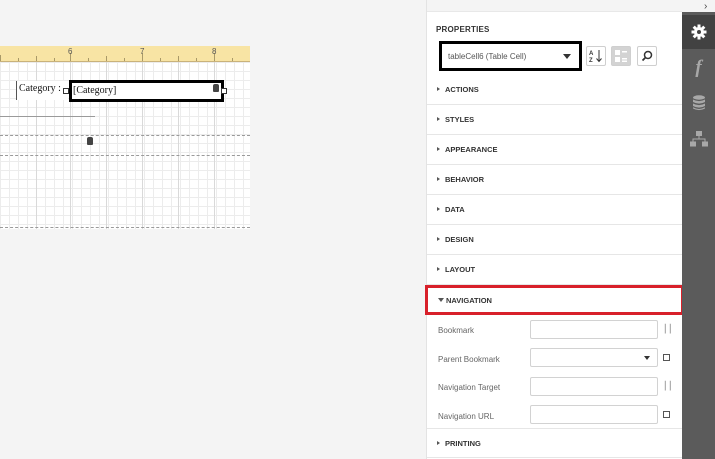  Describe the element at coordinates (594, 329) in the screenshot. I see `bookmark-input` at that location.